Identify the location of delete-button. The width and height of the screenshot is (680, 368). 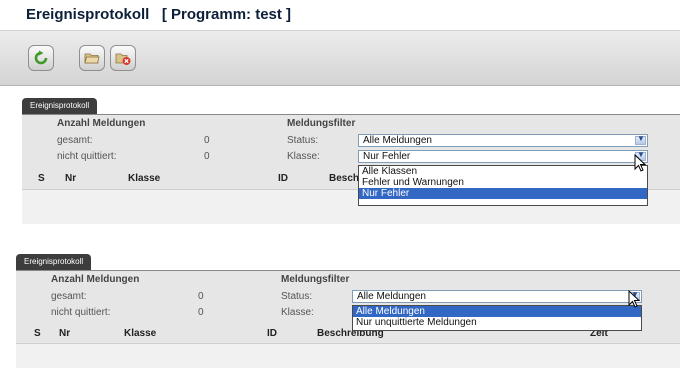
(123, 58).